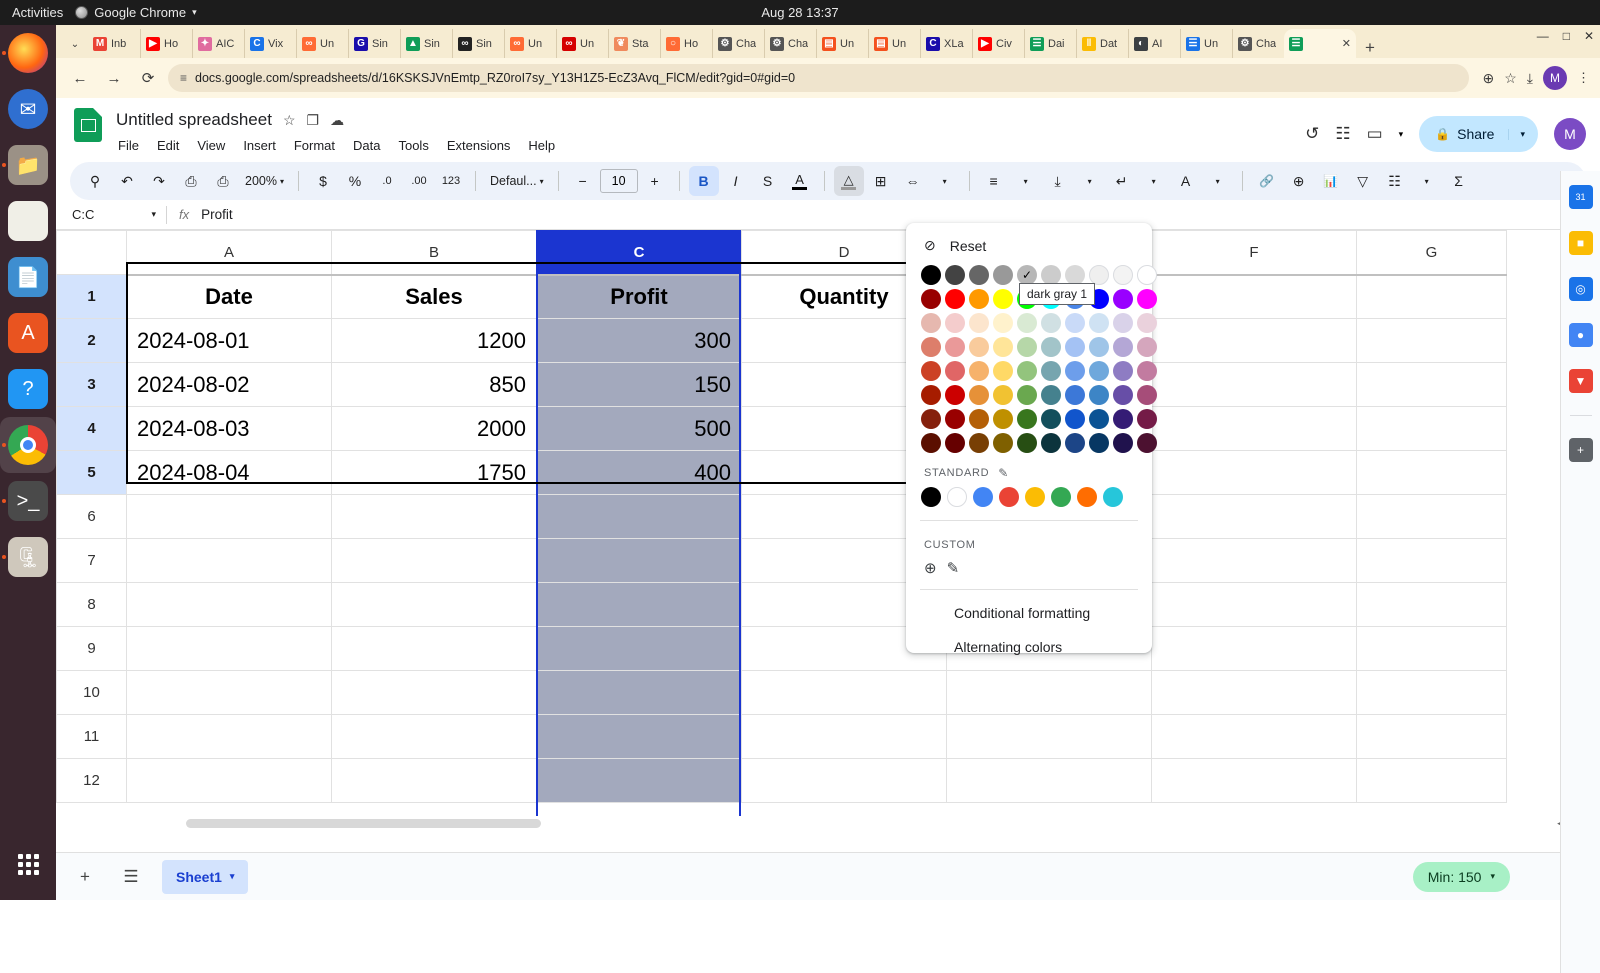 This screenshot has width=1600, height=973. I want to click on cell-E11, so click(1049, 736).